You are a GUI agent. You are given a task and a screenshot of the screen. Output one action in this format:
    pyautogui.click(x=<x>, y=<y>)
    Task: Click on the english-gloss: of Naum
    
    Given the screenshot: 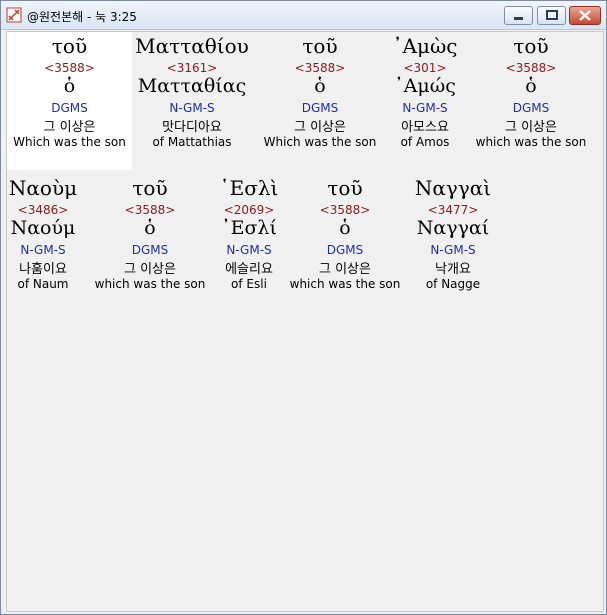 What is the action you would take?
    pyautogui.click(x=43, y=284)
    